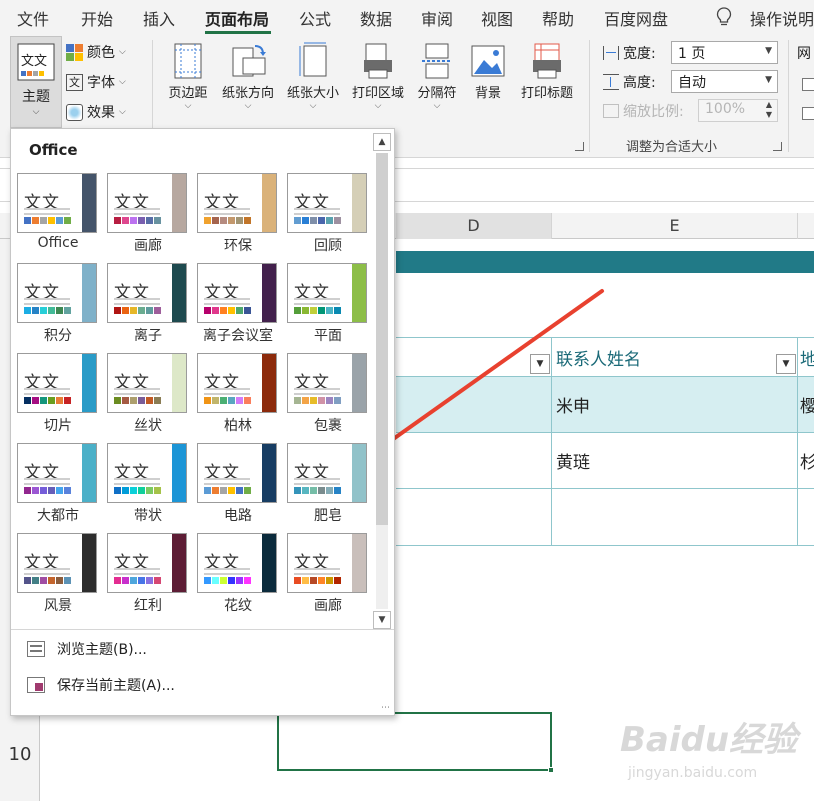 The height and width of the screenshot is (801, 814). I want to click on gallery-section-title: Office, so click(53, 150).